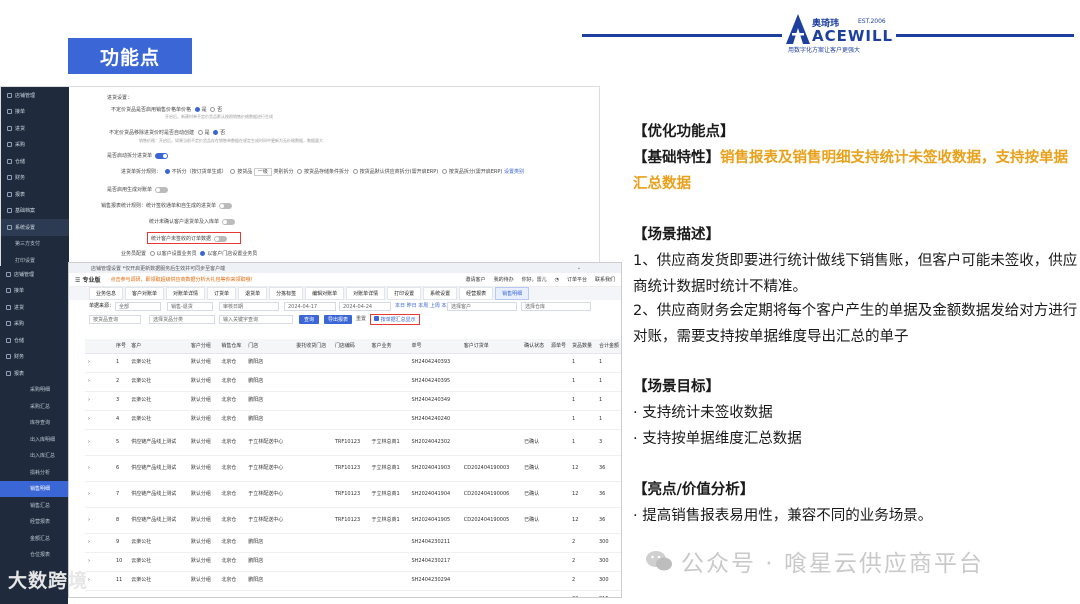 The image size is (1080, 604). What do you see at coordinates (253, 293) in the screenshot?
I see `tab: 退货单` at bounding box center [253, 293].